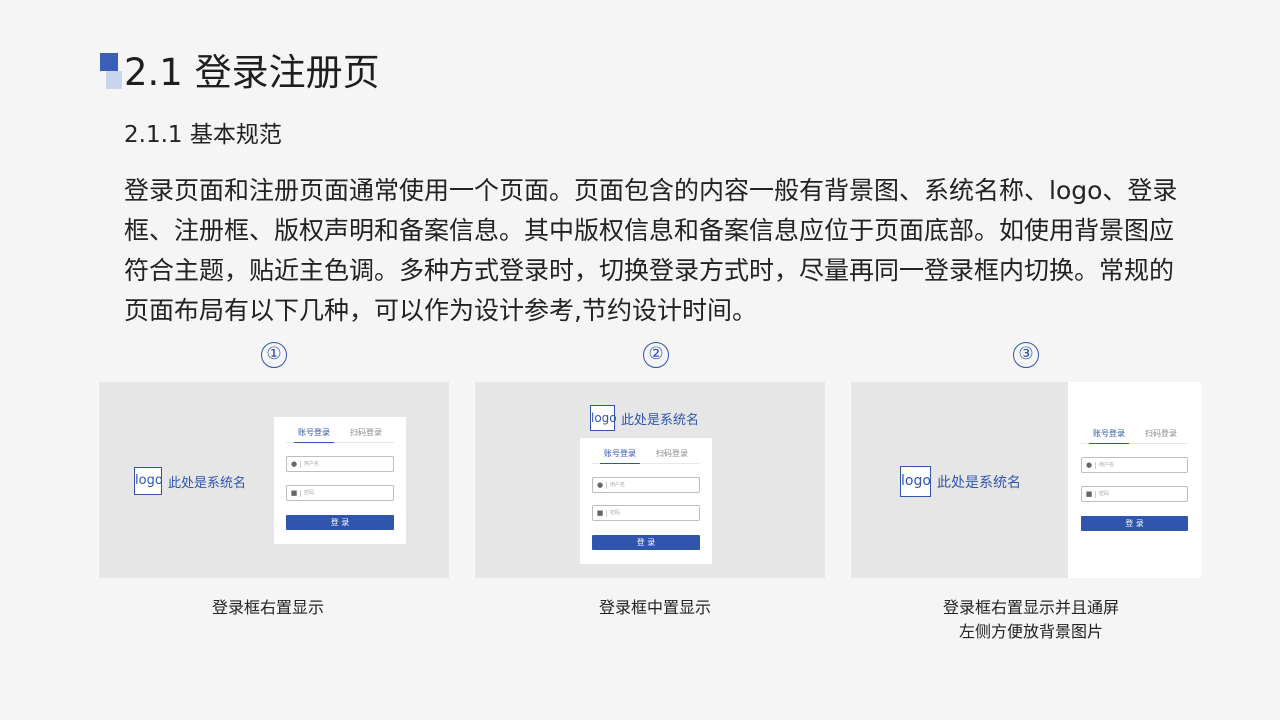 This screenshot has height=720, width=1280. What do you see at coordinates (252, 72) in the screenshot?
I see `page-title: 2.1 登录注册页` at bounding box center [252, 72].